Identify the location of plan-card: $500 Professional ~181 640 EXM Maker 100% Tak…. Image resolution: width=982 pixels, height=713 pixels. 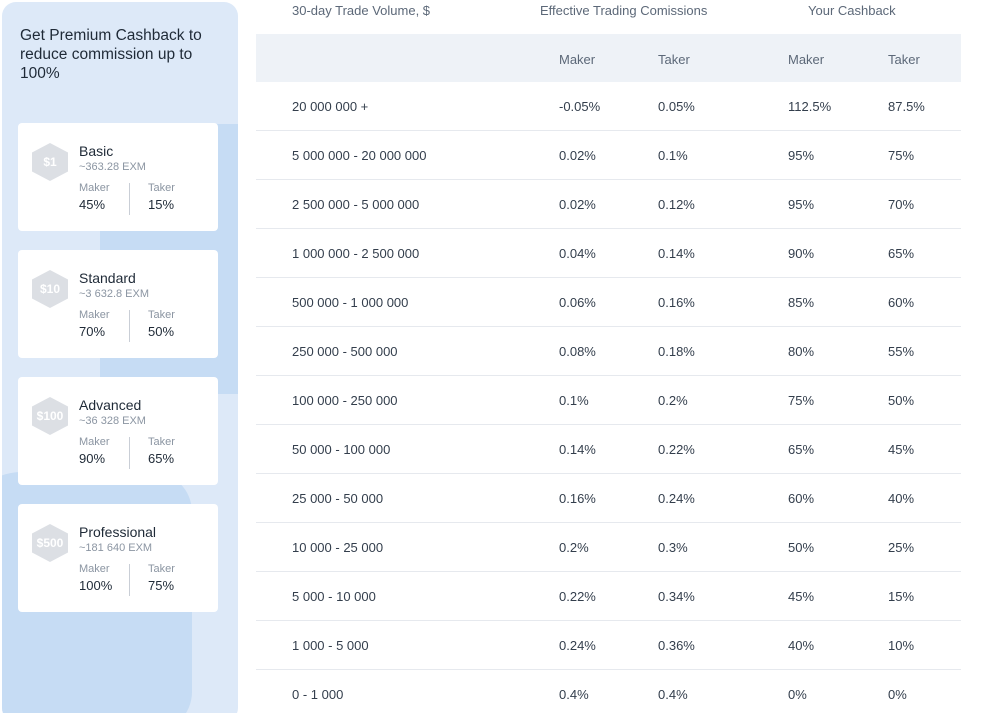
(118, 558).